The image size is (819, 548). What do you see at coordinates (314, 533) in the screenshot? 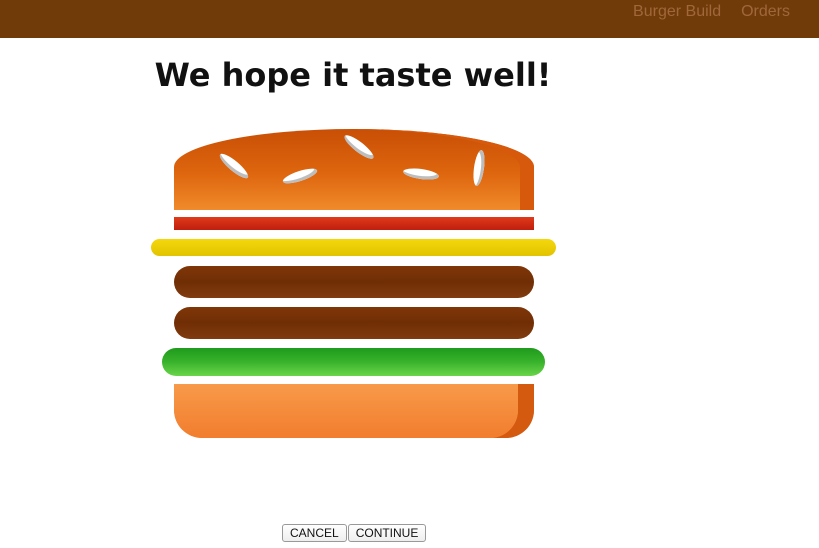
I see `cancel-button: CANCEL` at bounding box center [314, 533].